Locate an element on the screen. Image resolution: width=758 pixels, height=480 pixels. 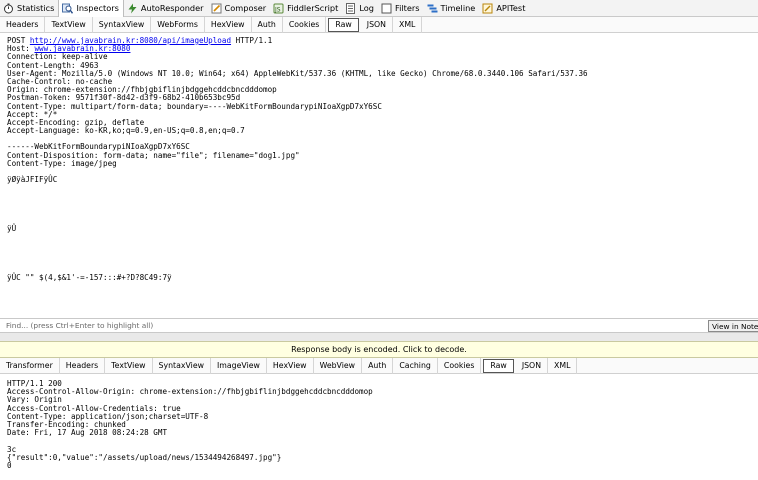
view-in-notepad-button: View in Notepad is located at coordinates (733, 326).